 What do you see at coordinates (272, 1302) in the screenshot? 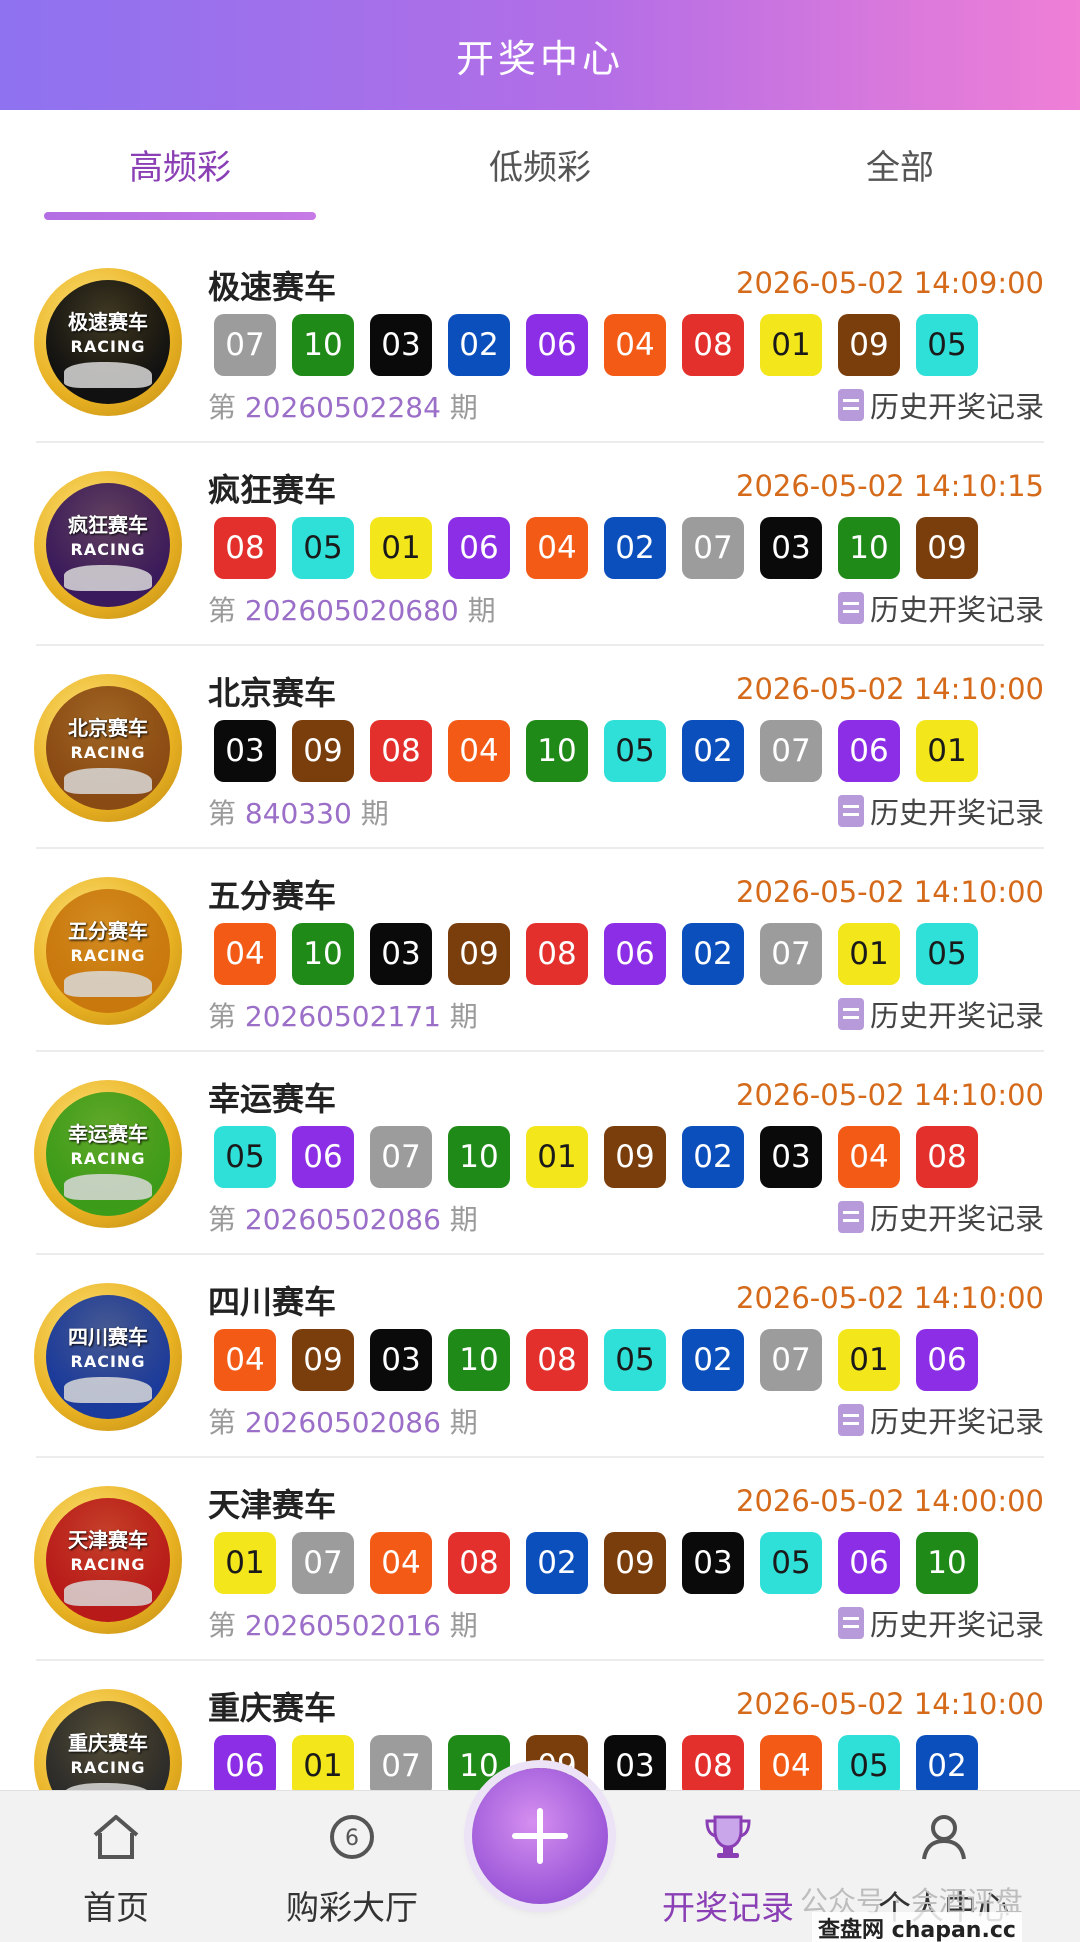
I see `game-name: 四川赛车` at bounding box center [272, 1302].